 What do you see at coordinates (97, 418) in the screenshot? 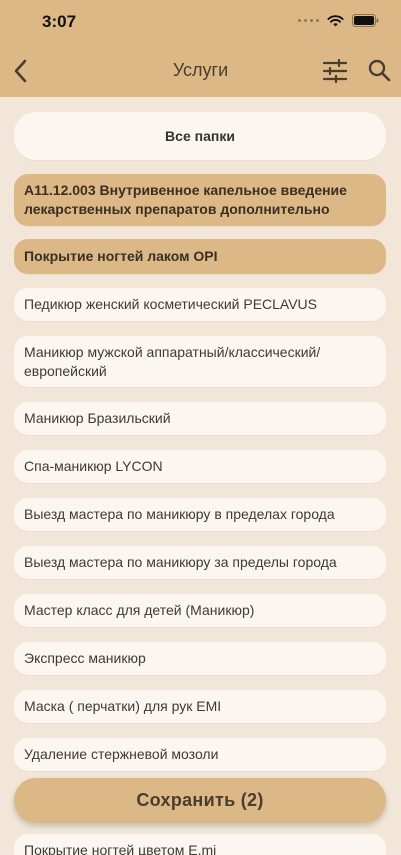
I see `service-label: Маникюр Бразильский` at bounding box center [97, 418].